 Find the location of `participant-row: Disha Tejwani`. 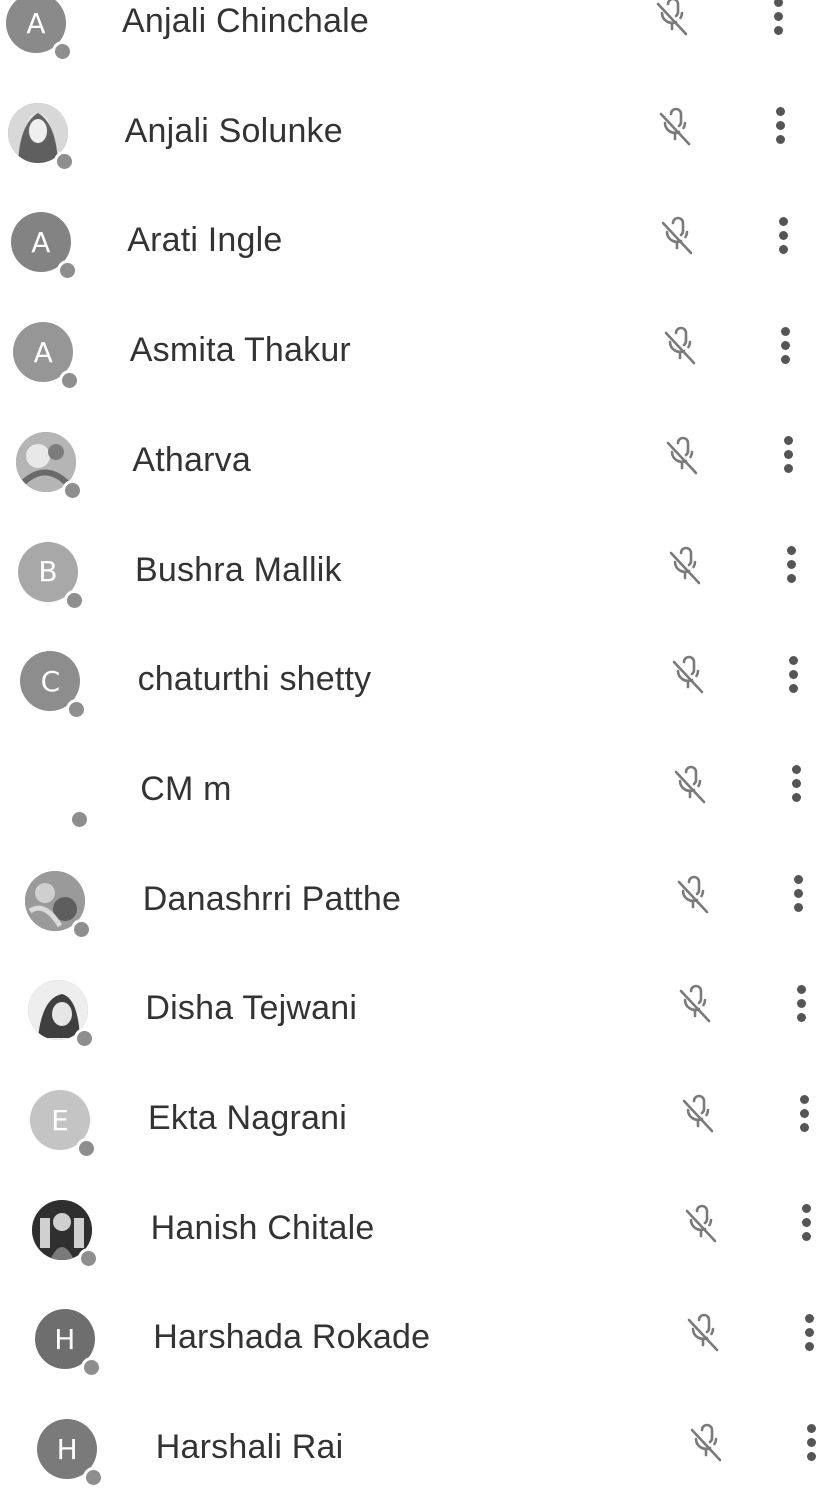

participant-row: Disha Tejwani is located at coordinates (408, 1008).